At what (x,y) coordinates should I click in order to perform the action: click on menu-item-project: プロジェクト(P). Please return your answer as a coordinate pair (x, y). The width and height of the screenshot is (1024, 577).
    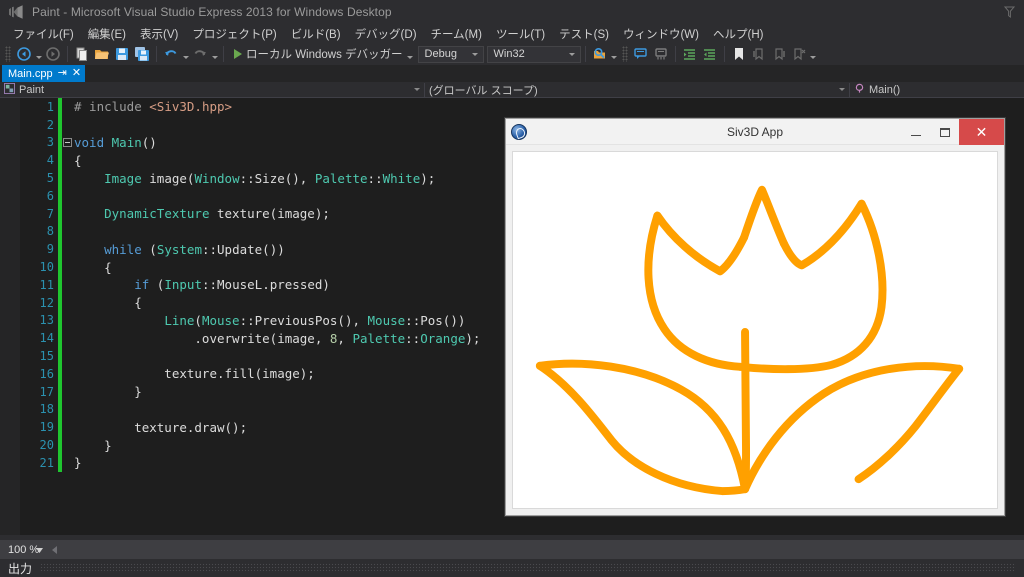
    Looking at the image, I should click on (234, 34).